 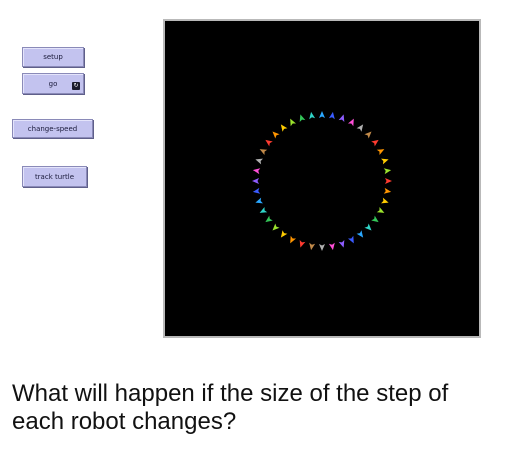 I want to click on setup-button: setup, so click(x=53, y=57).